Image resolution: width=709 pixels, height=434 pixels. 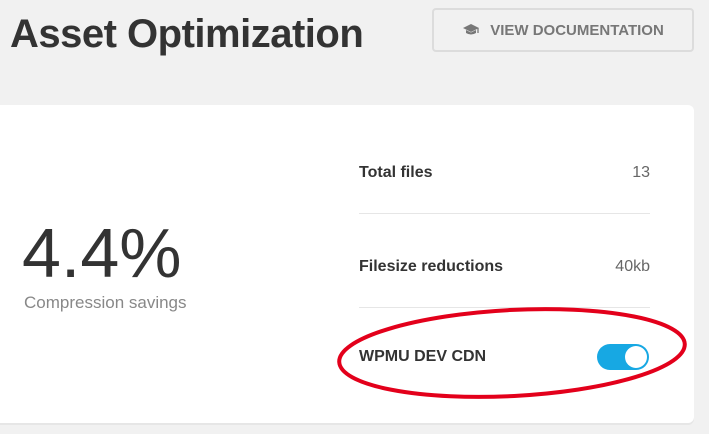 I want to click on cdn-label: WPMU DEV CDN, so click(x=423, y=356).